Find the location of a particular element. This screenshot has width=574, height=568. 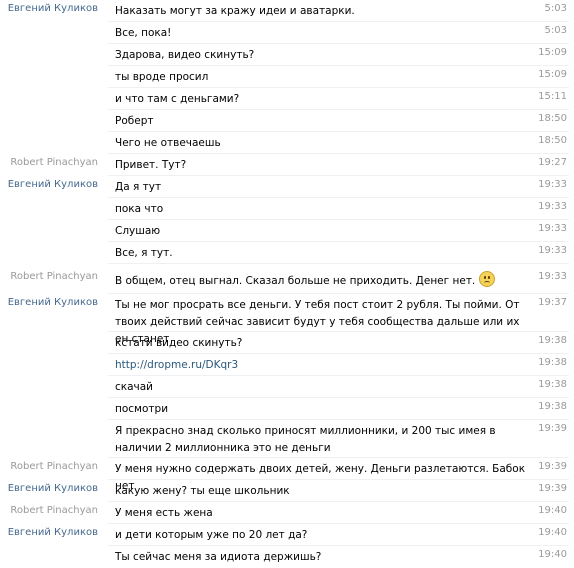

message-text: Привет. Тут? is located at coordinates (151, 165).